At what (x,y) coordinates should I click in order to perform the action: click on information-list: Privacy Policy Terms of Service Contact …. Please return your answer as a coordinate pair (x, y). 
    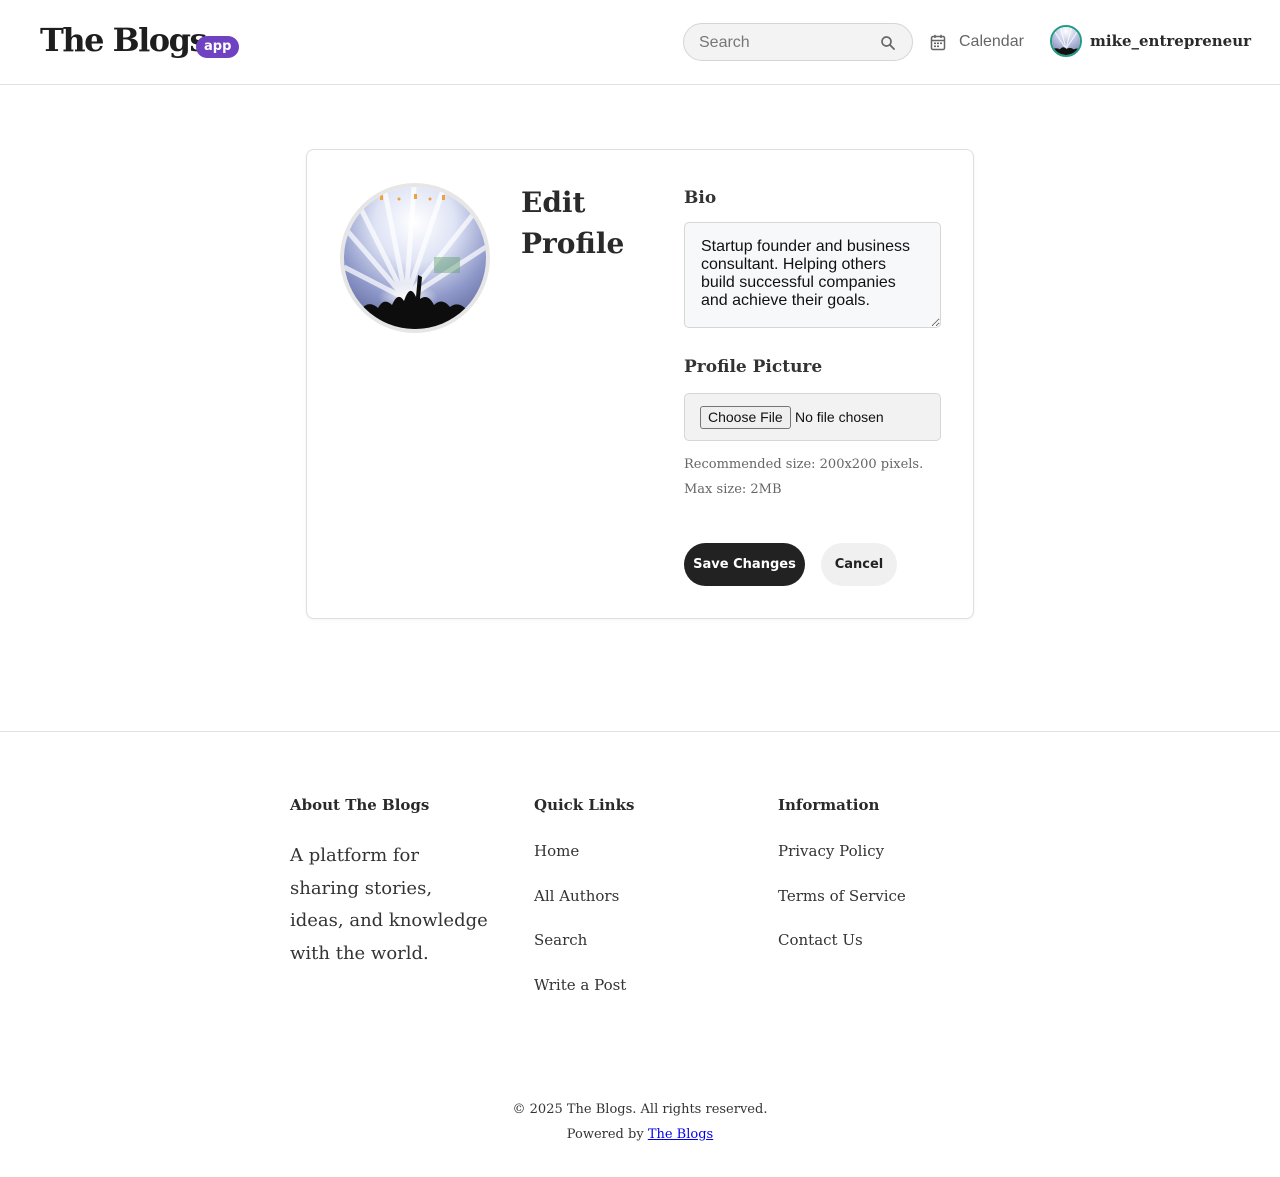
    Looking at the image, I should click on (842, 908).